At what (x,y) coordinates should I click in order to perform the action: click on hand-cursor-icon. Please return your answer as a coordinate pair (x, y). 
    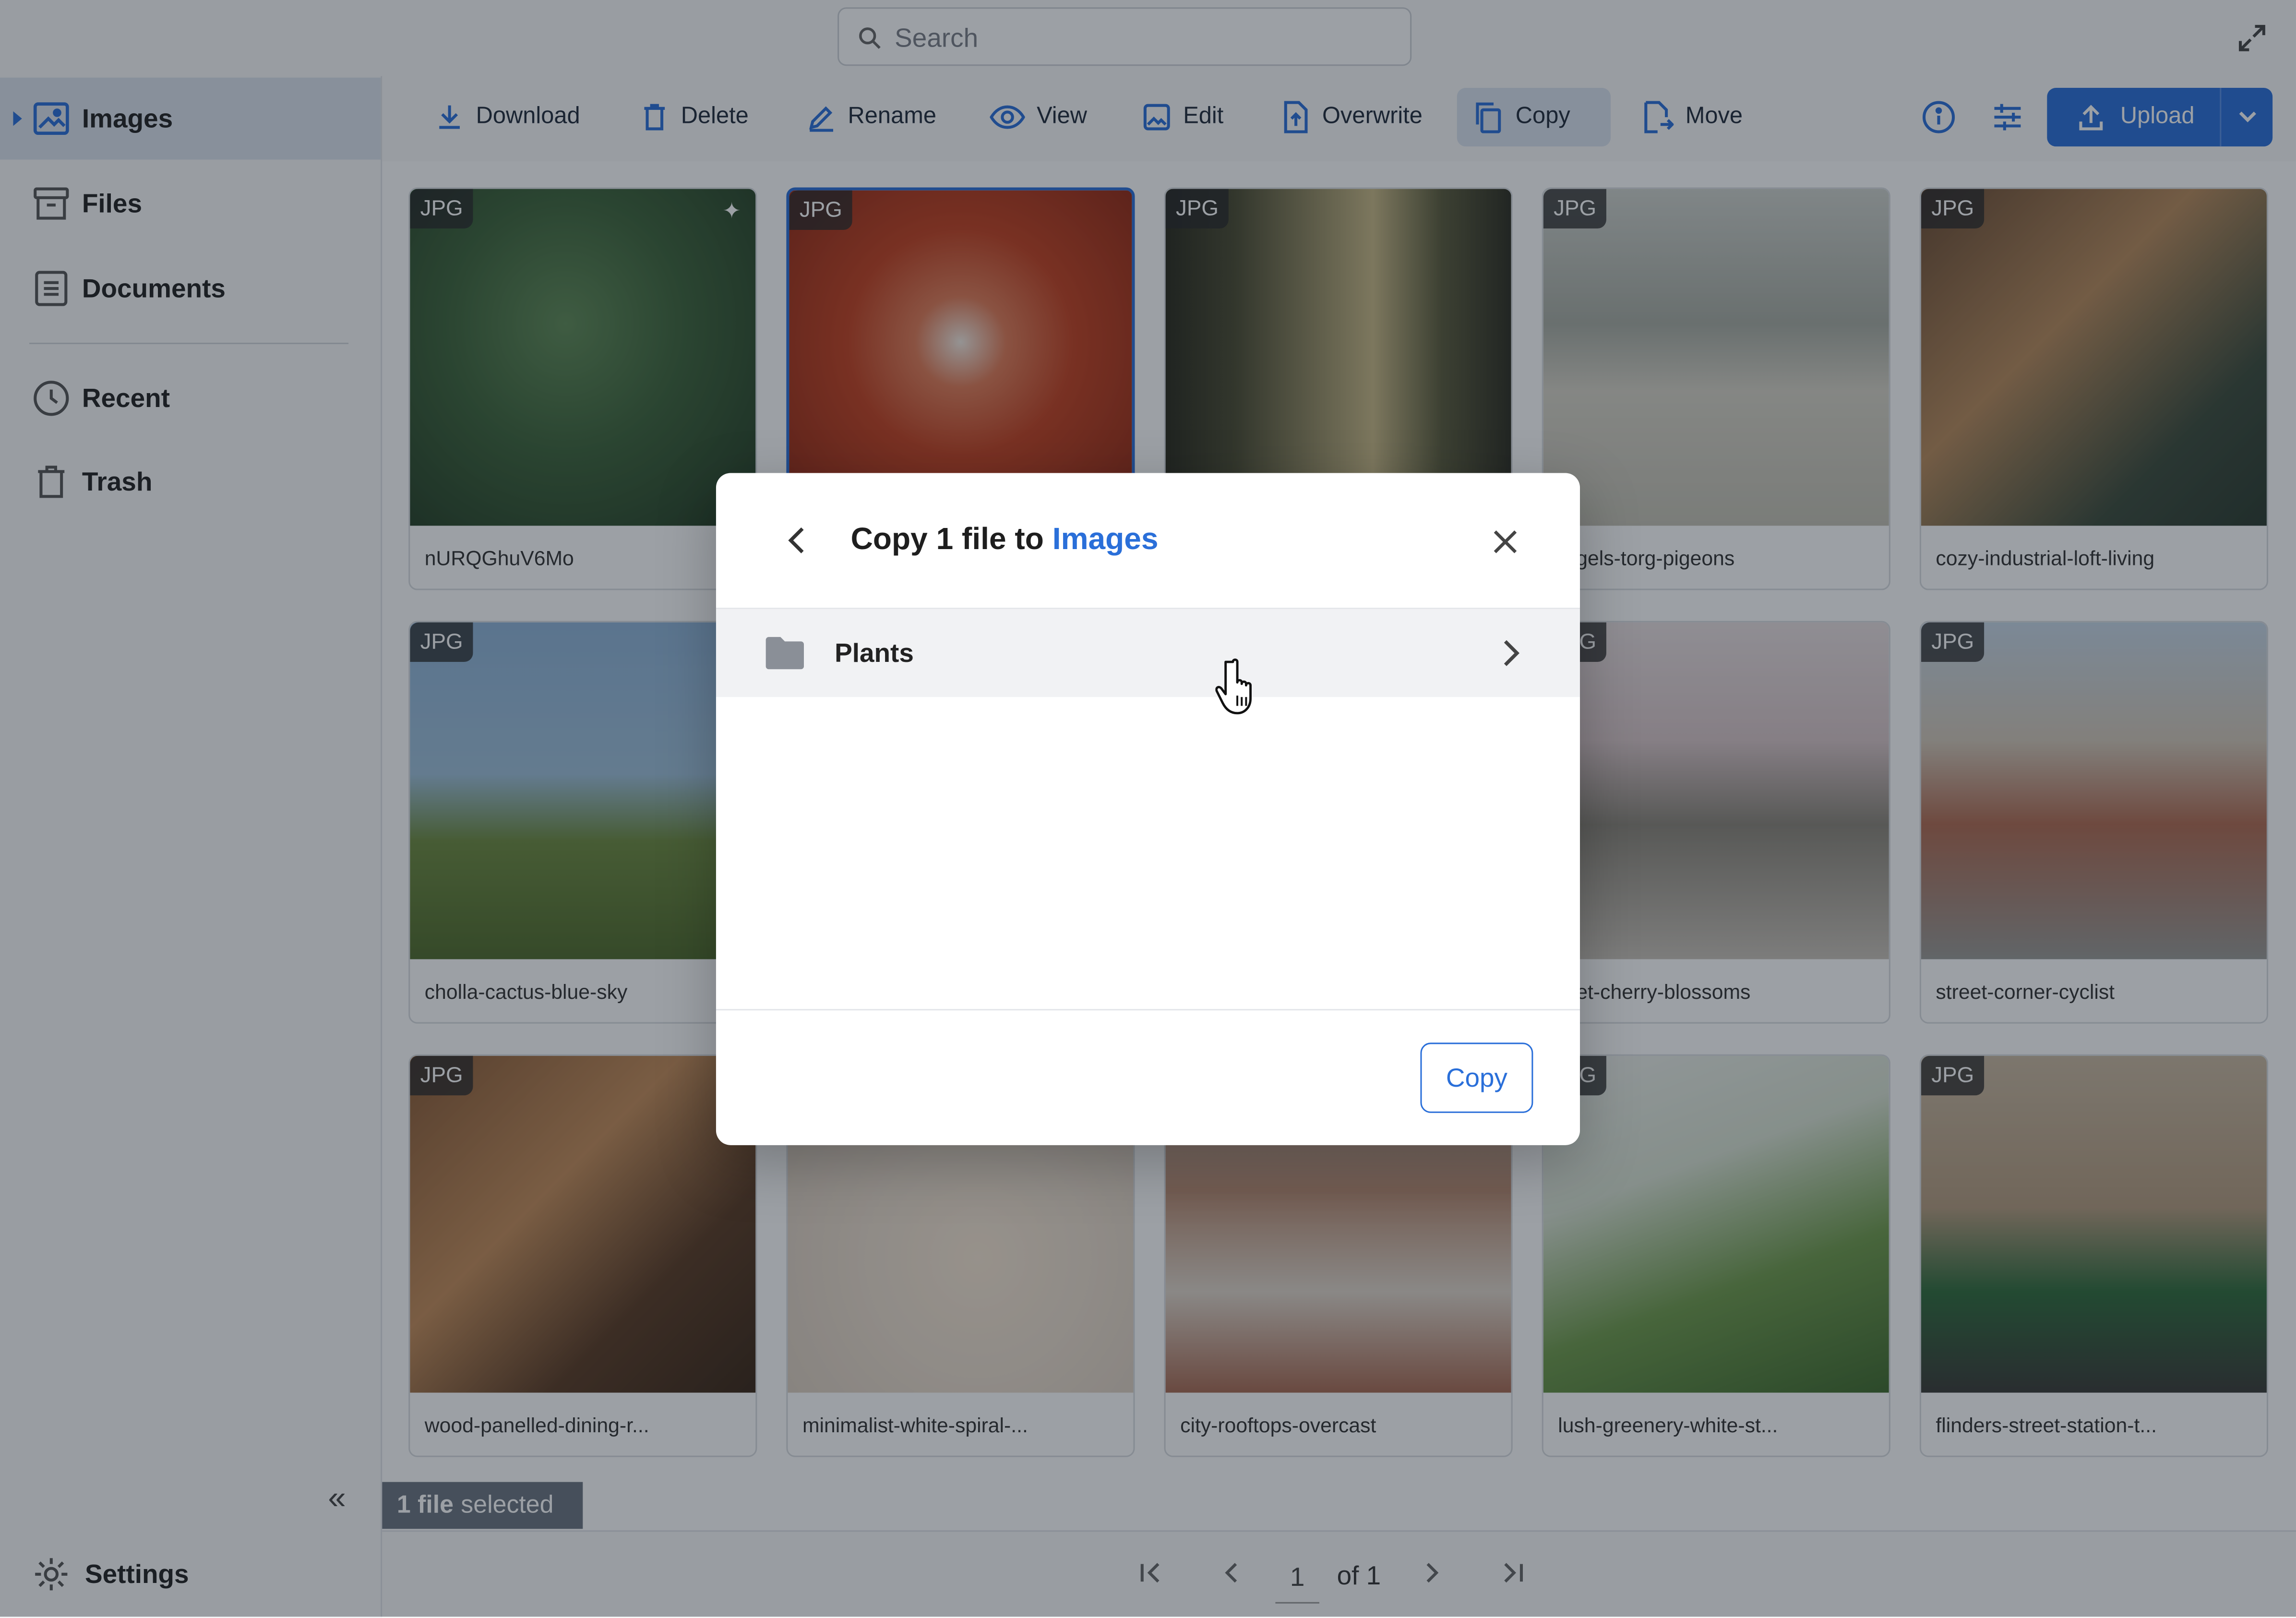
    Looking at the image, I should click on (1234, 687).